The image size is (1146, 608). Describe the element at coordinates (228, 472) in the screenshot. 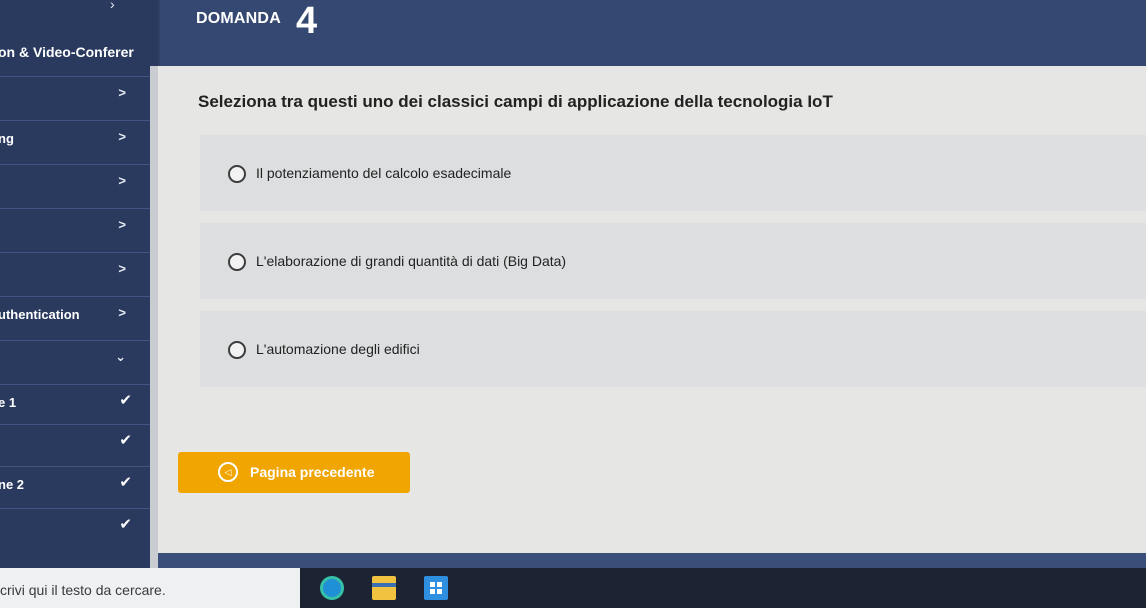

I see `arrow-left-icon: ◁` at that location.